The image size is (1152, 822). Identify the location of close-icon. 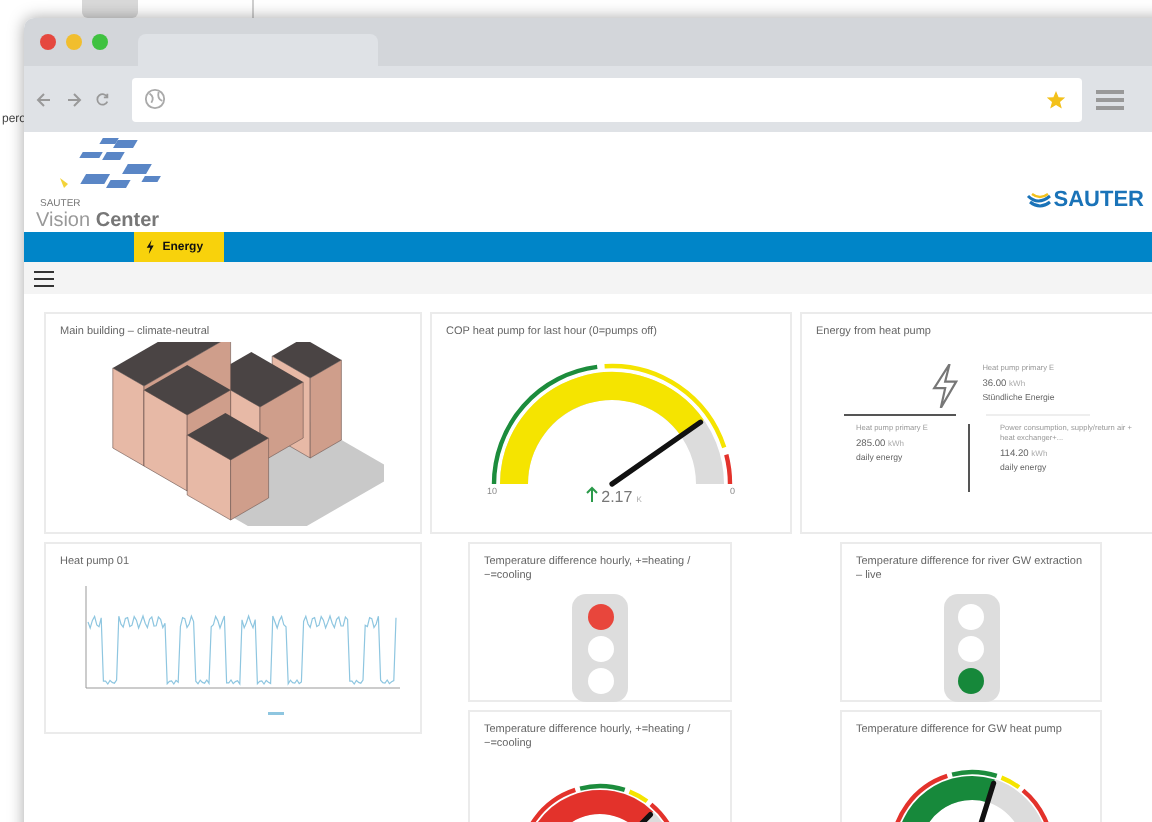
(48, 42).